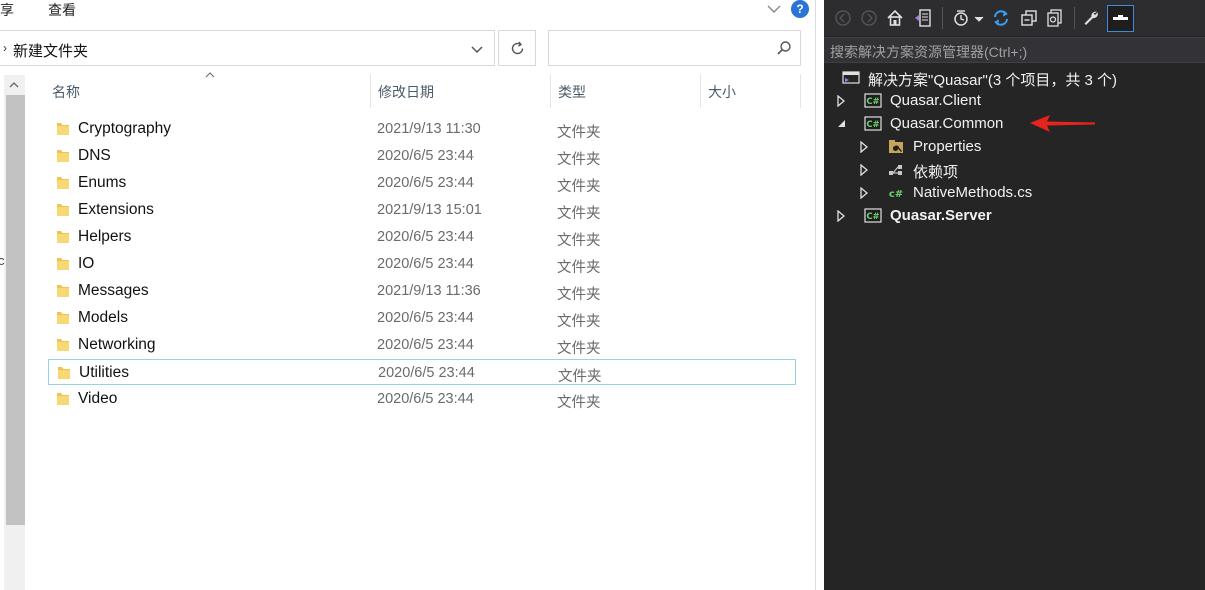  What do you see at coordinates (7, 10) in the screenshot?
I see `ribbon-tab-share: 享` at bounding box center [7, 10].